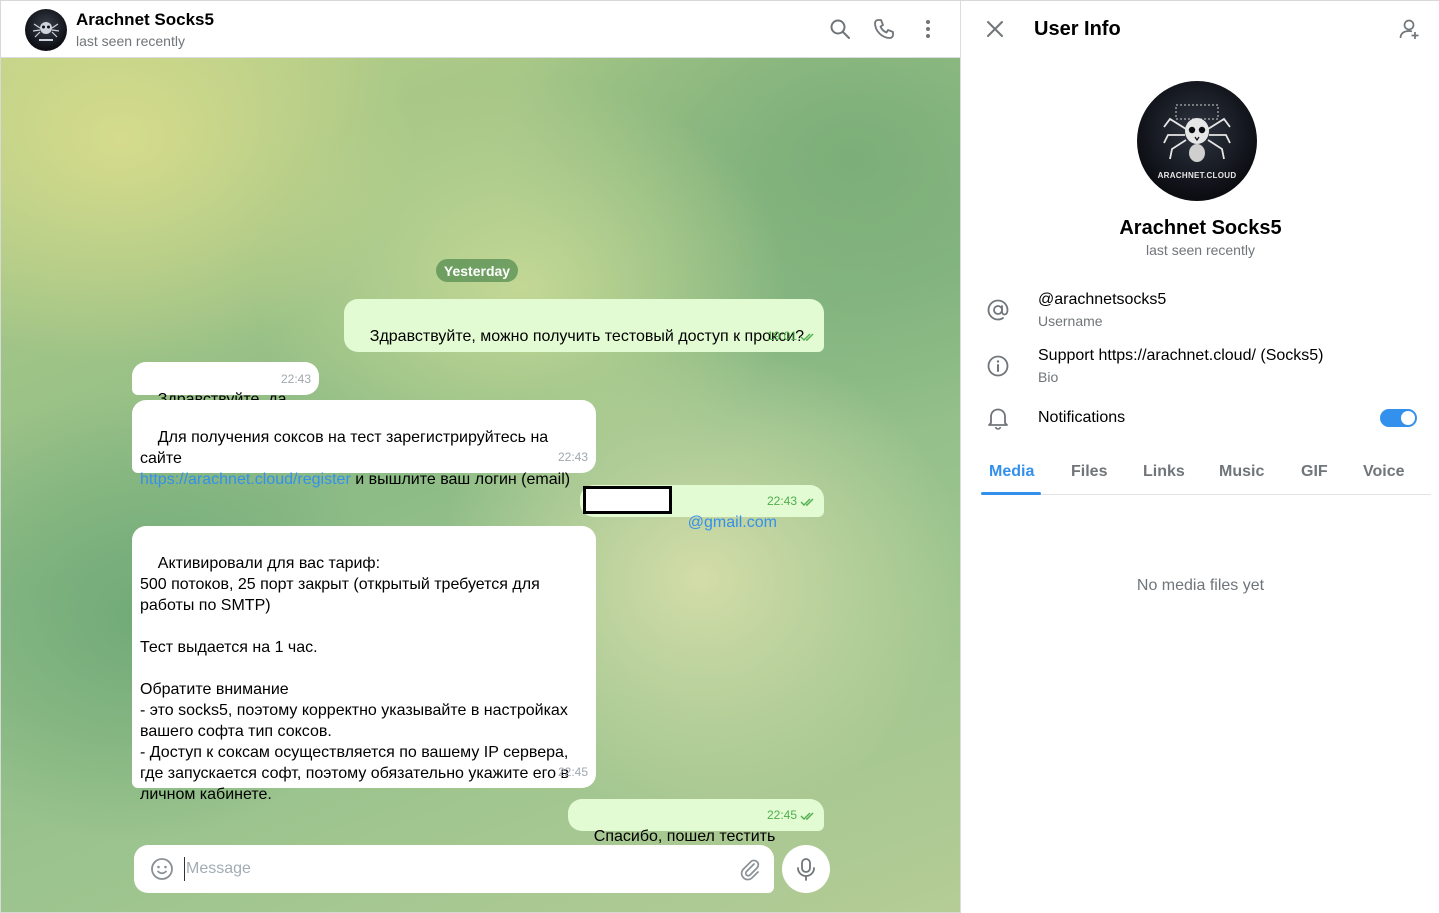  What do you see at coordinates (245, 479) in the screenshot?
I see `register-link: https://arachnet.cloud/register` at bounding box center [245, 479].